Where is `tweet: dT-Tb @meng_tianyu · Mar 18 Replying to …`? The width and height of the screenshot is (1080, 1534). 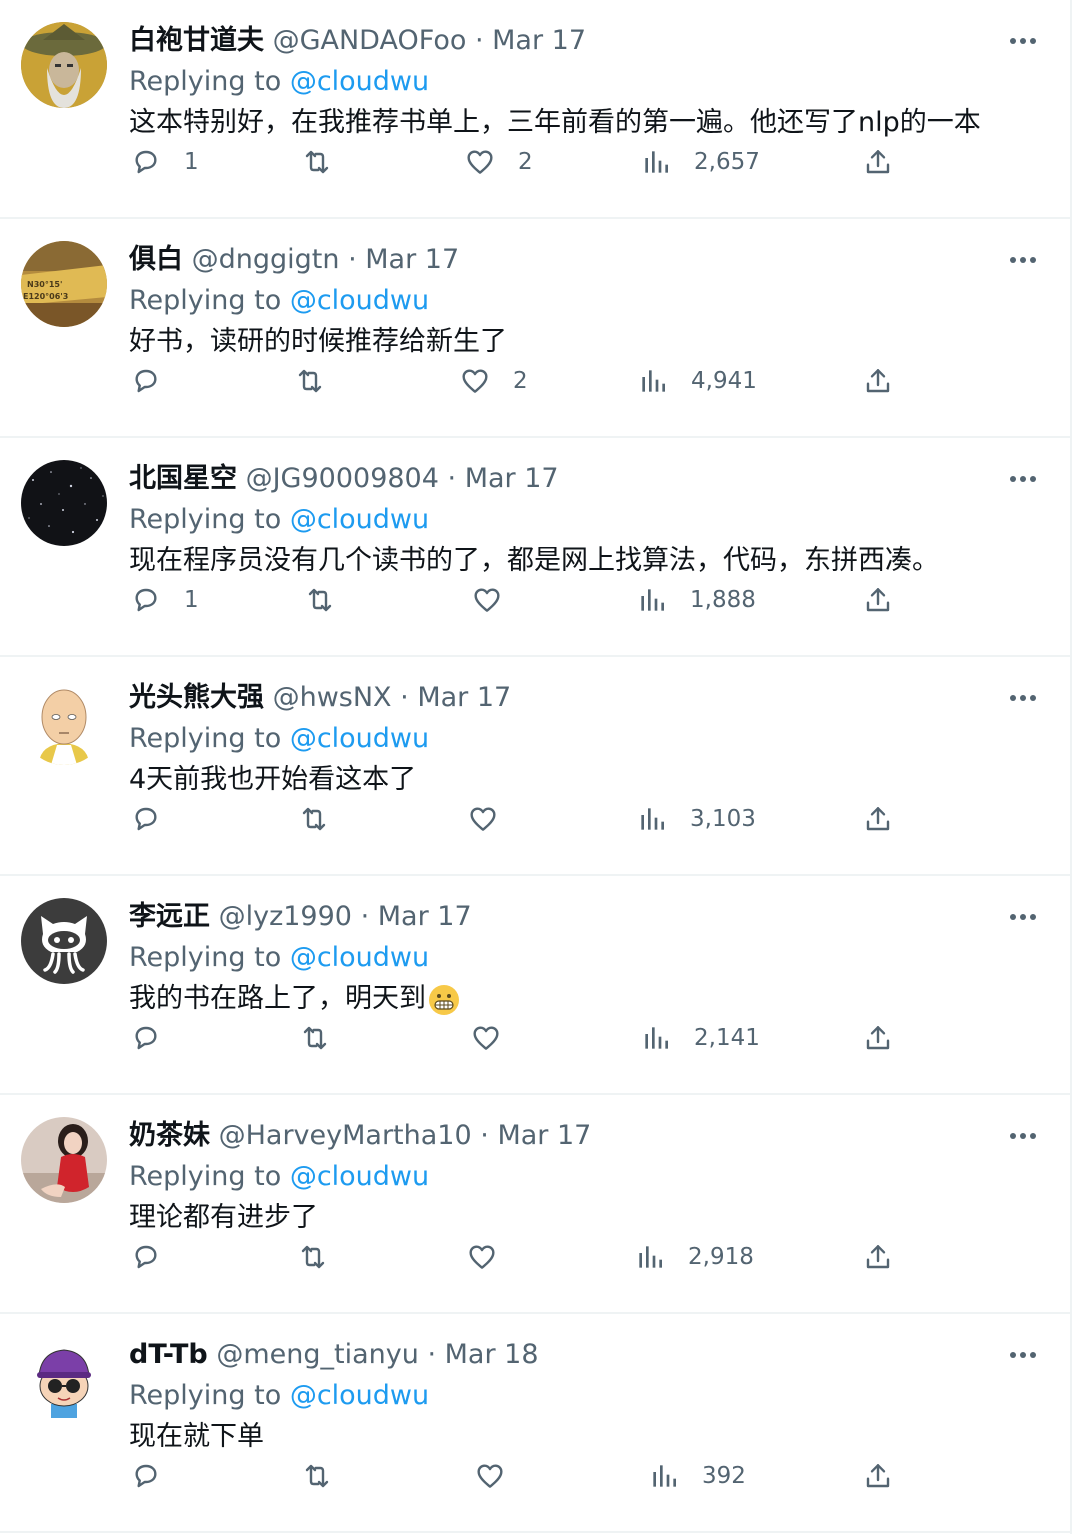
tweet: dT-Tb @meng_tianyu · Mar 18 Replying to … is located at coordinates (535, 1423).